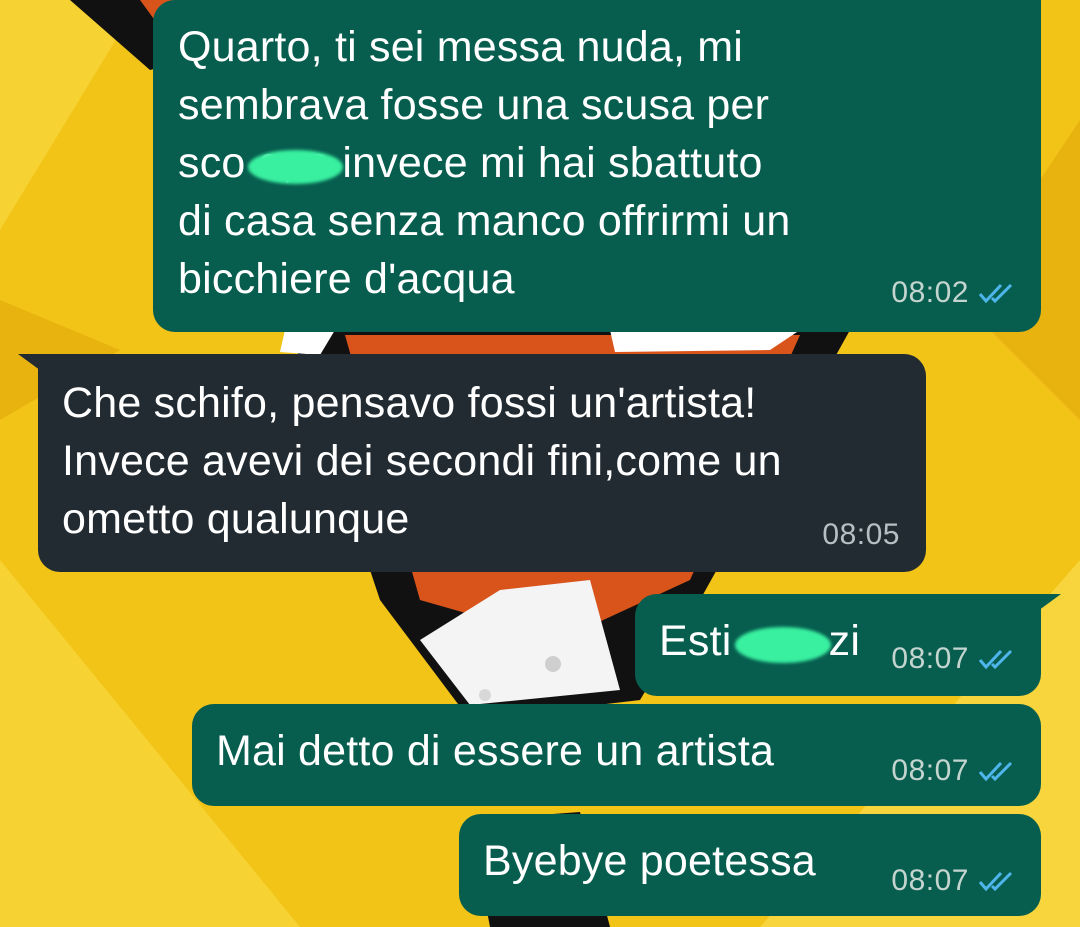 The height and width of the screenshot is (927, 1080). Describe the element at coordinates (495, 751) in the screenshot. I see `message-text: Mai detto di essere un artista` at that location.